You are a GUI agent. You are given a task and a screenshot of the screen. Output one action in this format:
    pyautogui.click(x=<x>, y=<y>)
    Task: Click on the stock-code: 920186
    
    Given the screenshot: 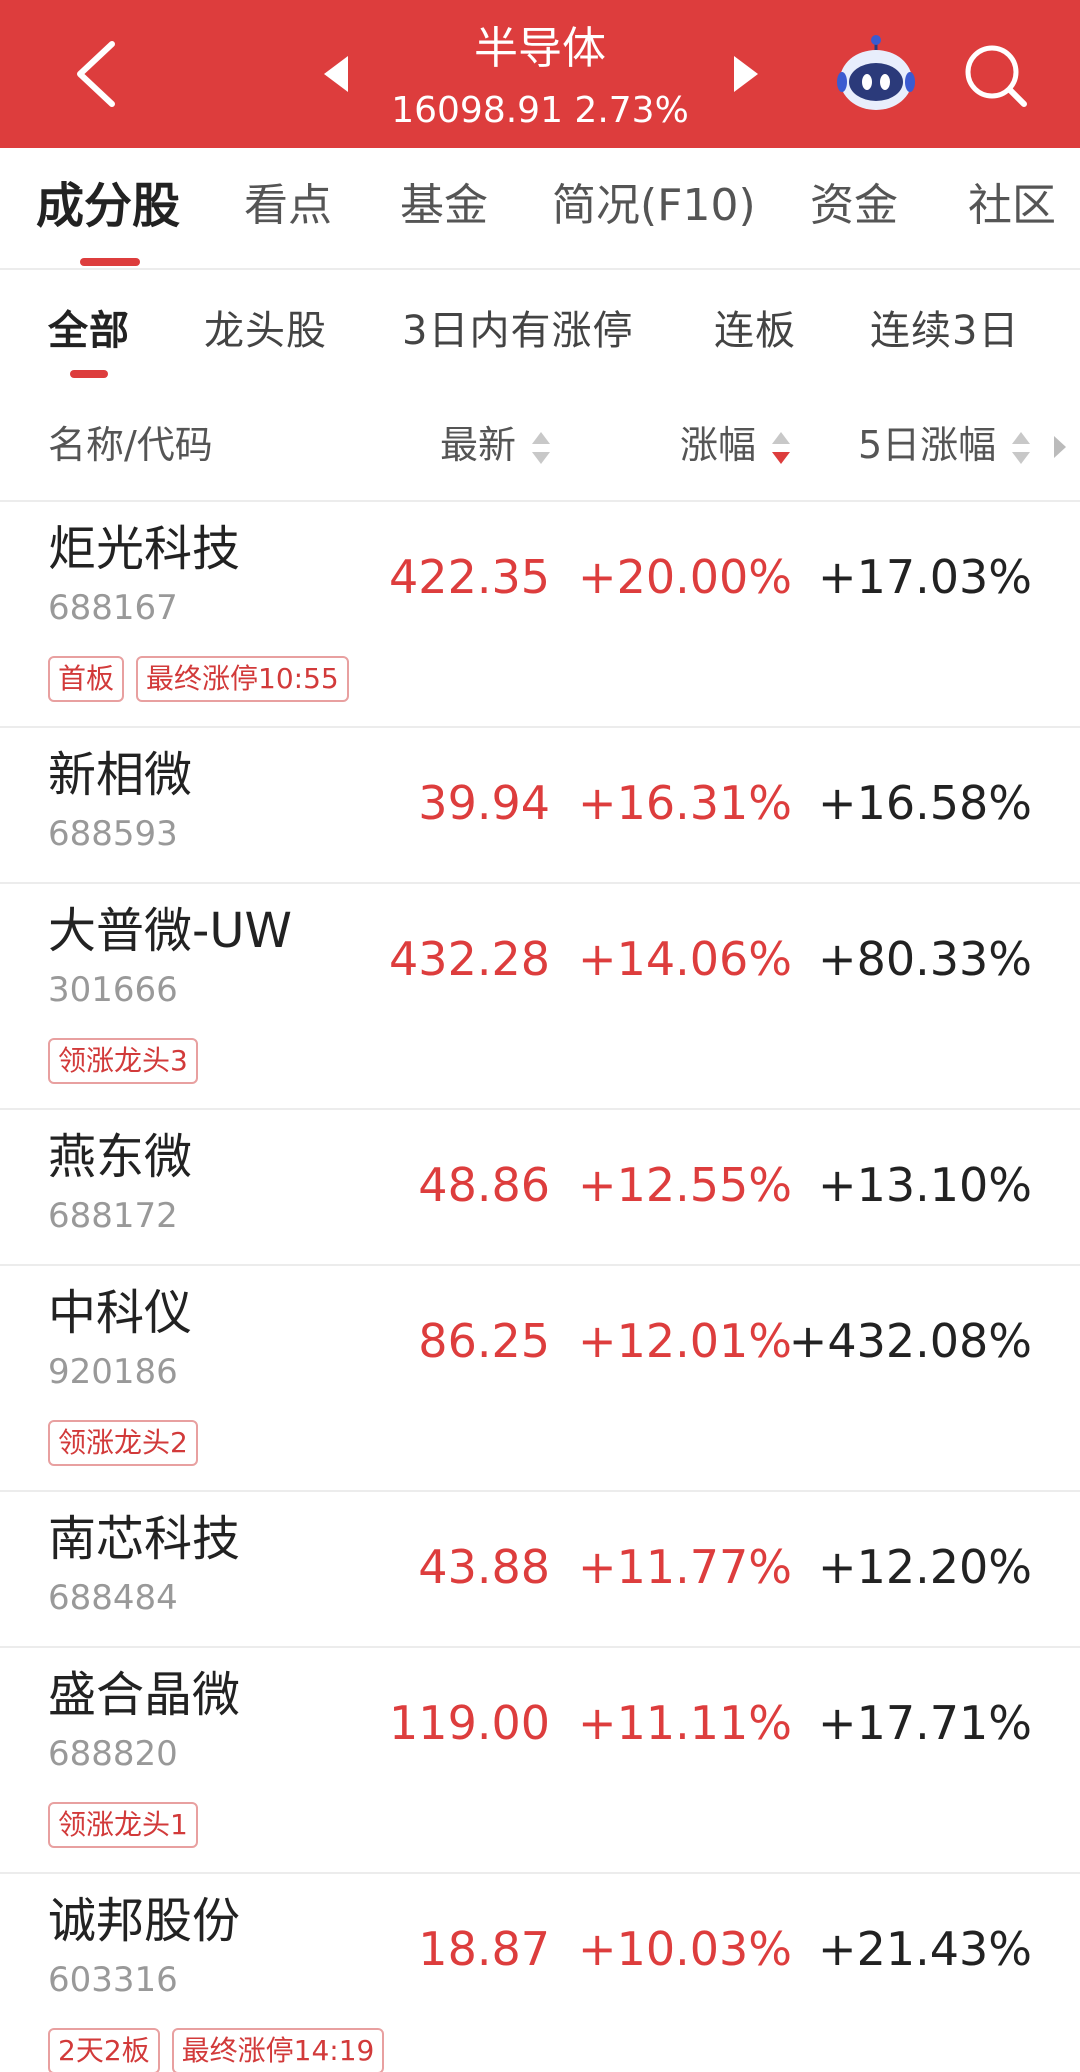 What is the action you would take?
    pyautogui.click(x=113, y=1372)
    